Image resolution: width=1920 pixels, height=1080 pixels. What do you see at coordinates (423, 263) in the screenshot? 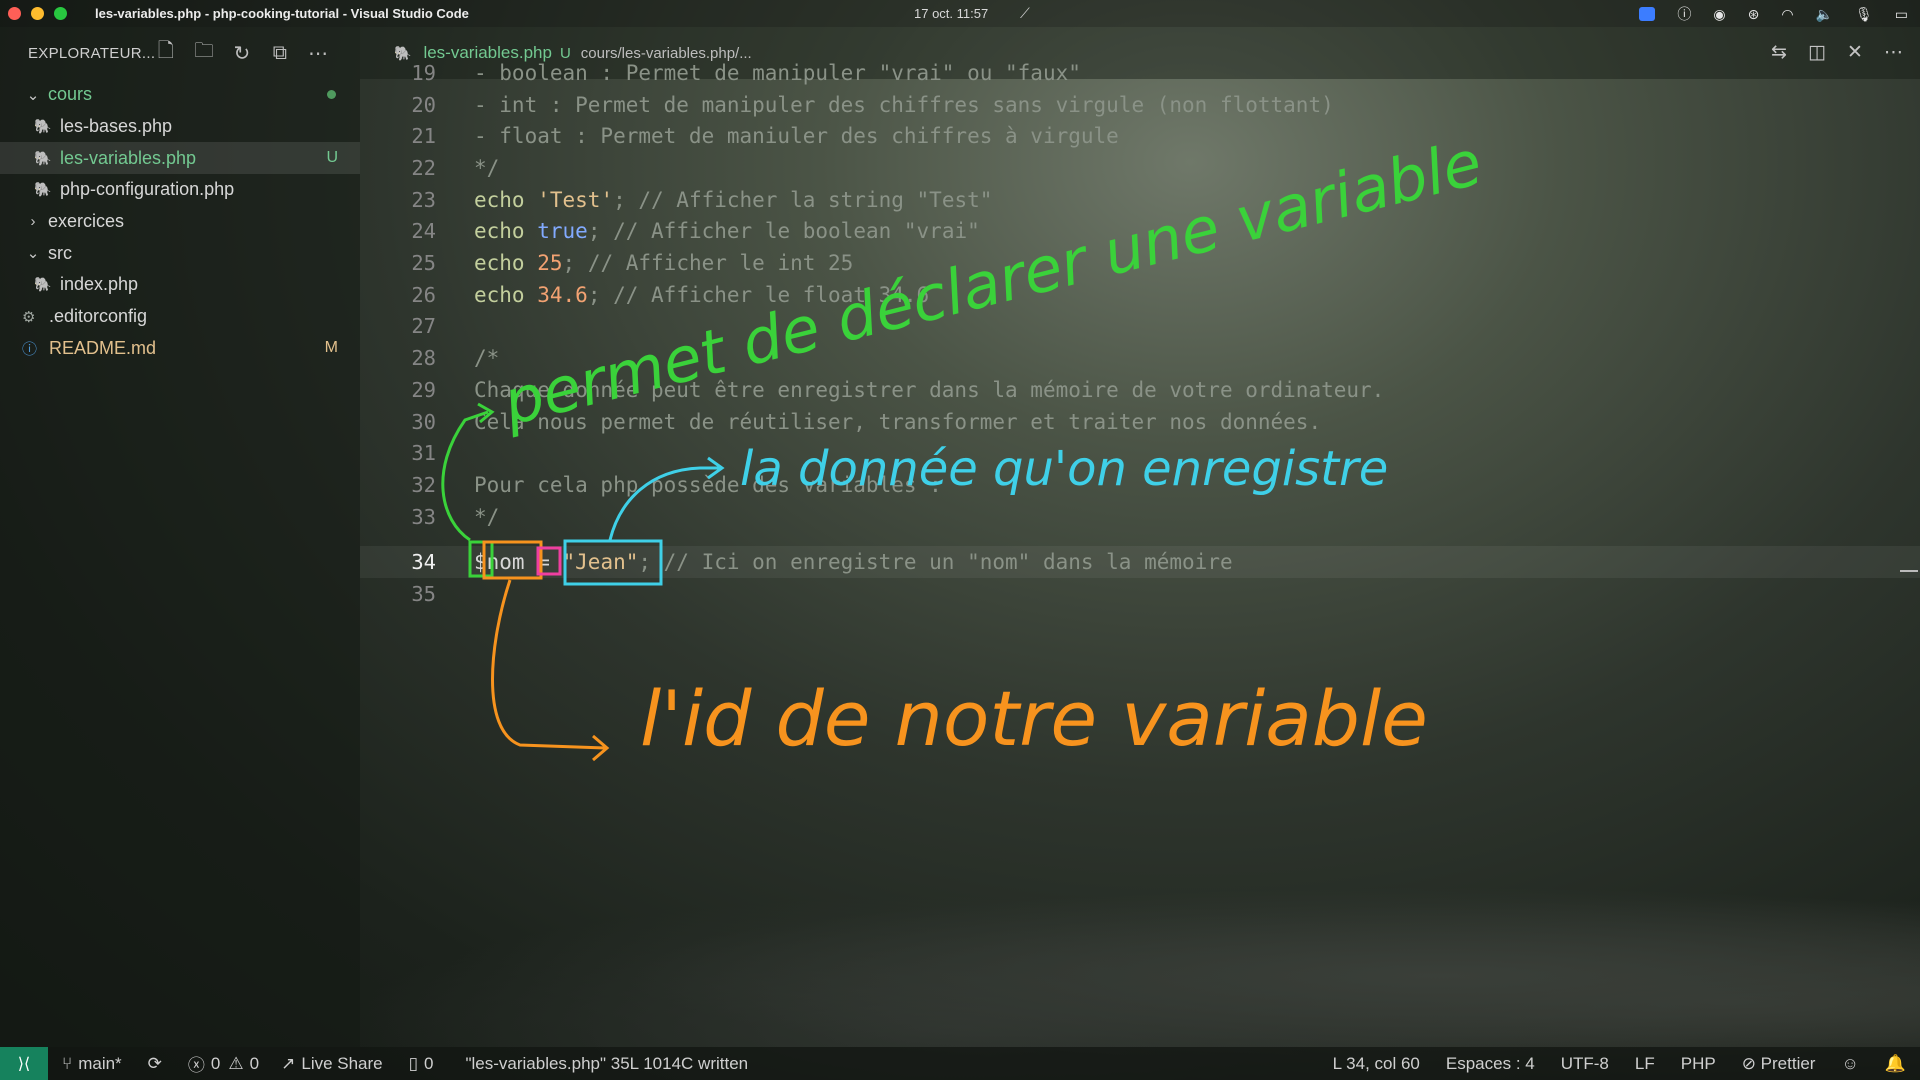
I see `line-number: 25` at bounding box center [423, 263].